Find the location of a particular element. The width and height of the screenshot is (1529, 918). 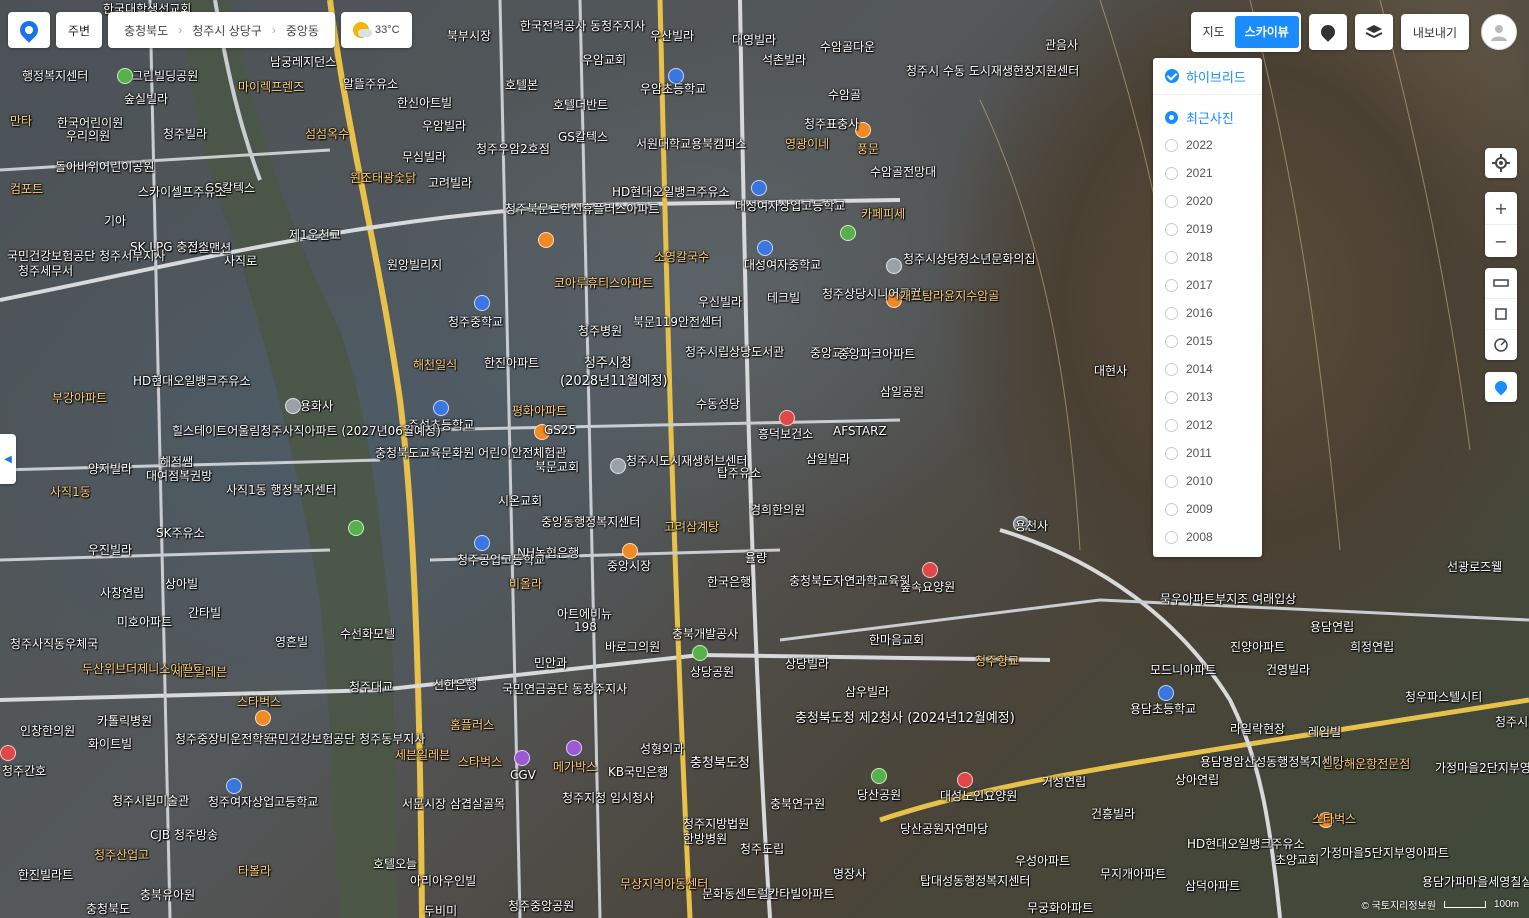

map-label: HD현대오일뱅크주유소 is located at coordinates (671, 191).